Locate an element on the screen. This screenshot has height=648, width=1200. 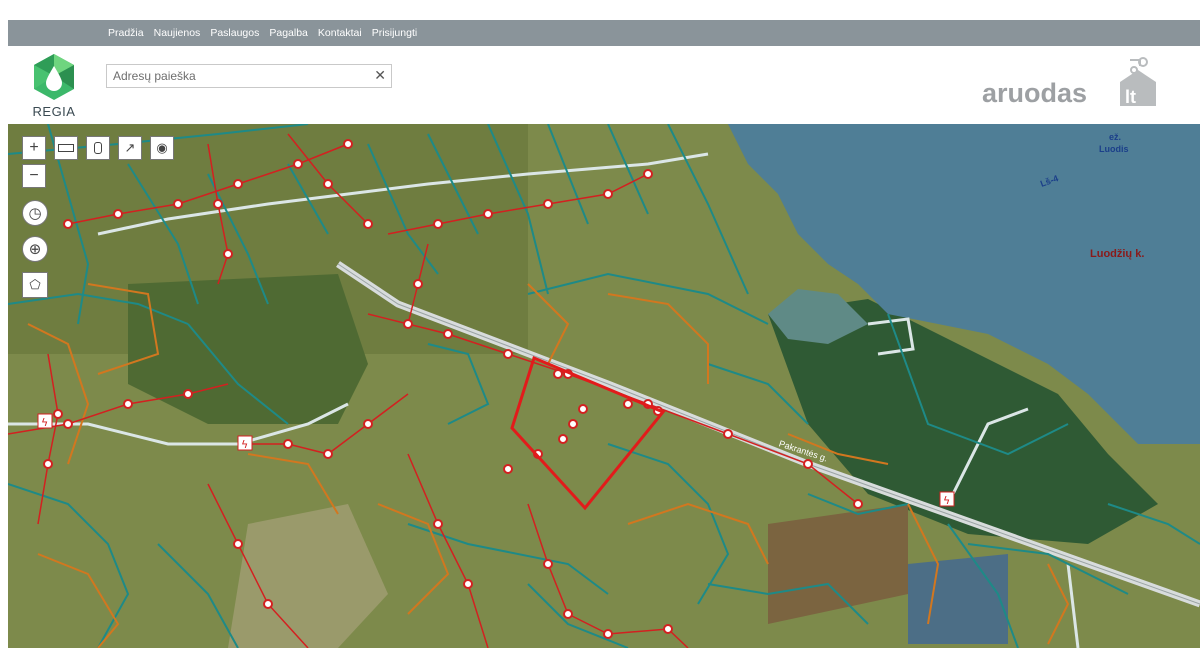
share-button: ↗ is located at coordinates (130, 148).